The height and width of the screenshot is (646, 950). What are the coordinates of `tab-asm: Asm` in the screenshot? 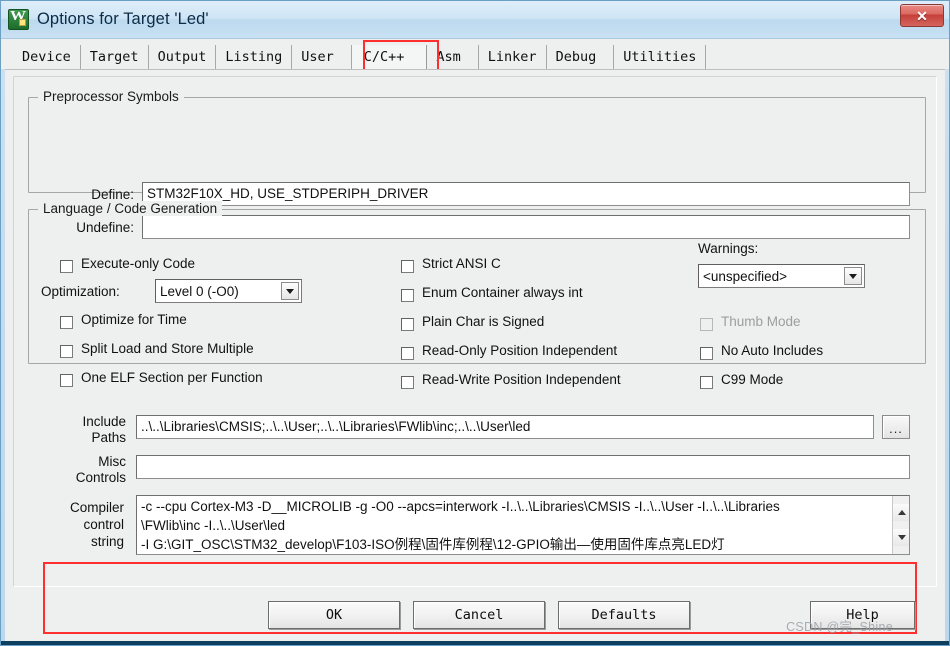 It's located at (453, 57).